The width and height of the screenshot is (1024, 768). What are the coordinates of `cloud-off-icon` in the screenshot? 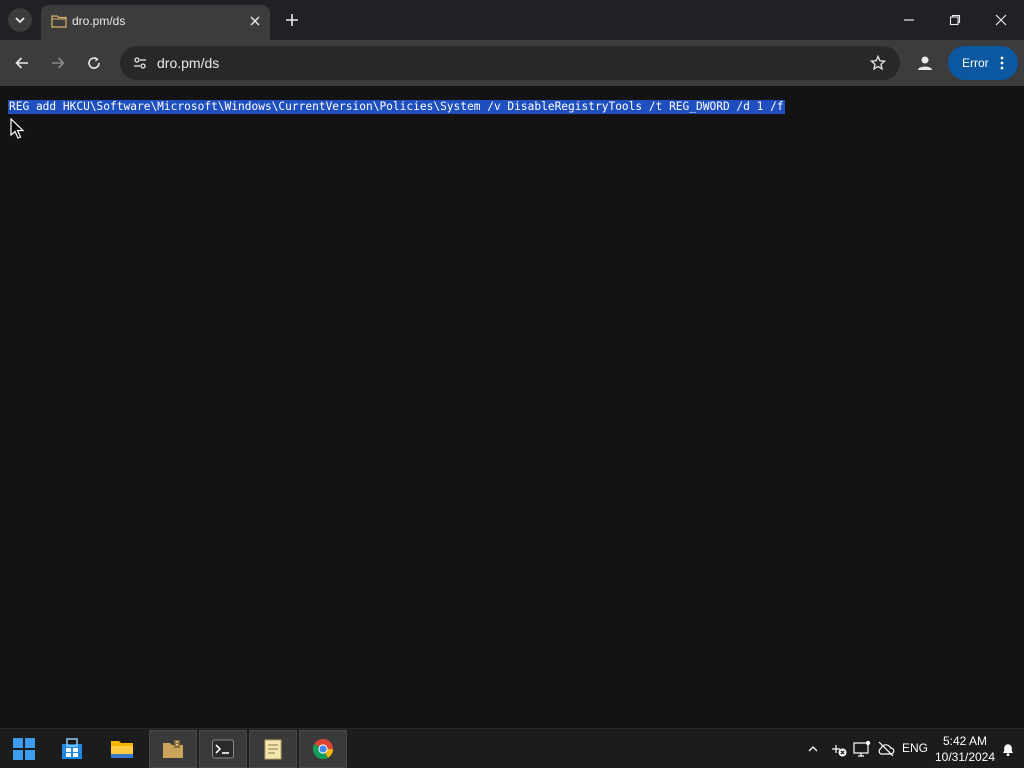 It's located at (886, 749).